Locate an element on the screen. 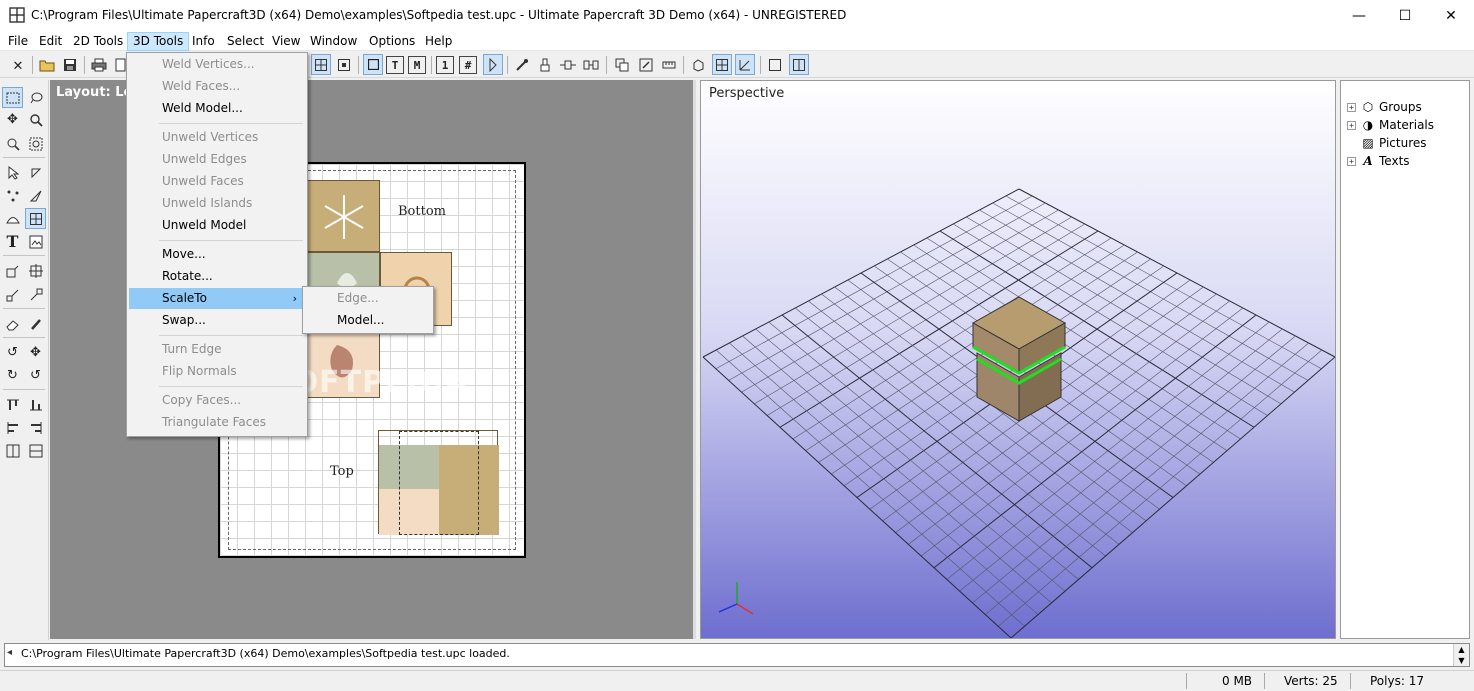  log-scrollbar: ▲ ▼ is located at coordinates (1461, 655).